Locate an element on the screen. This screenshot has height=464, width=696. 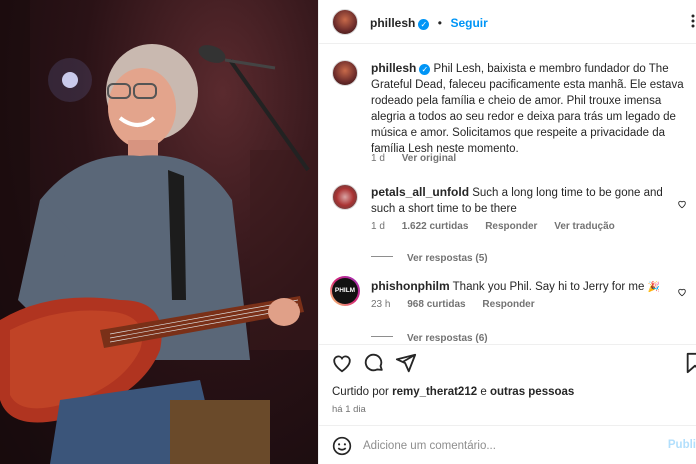
view-replies: Ver respostas (5) is located at coordinates (429, 257).